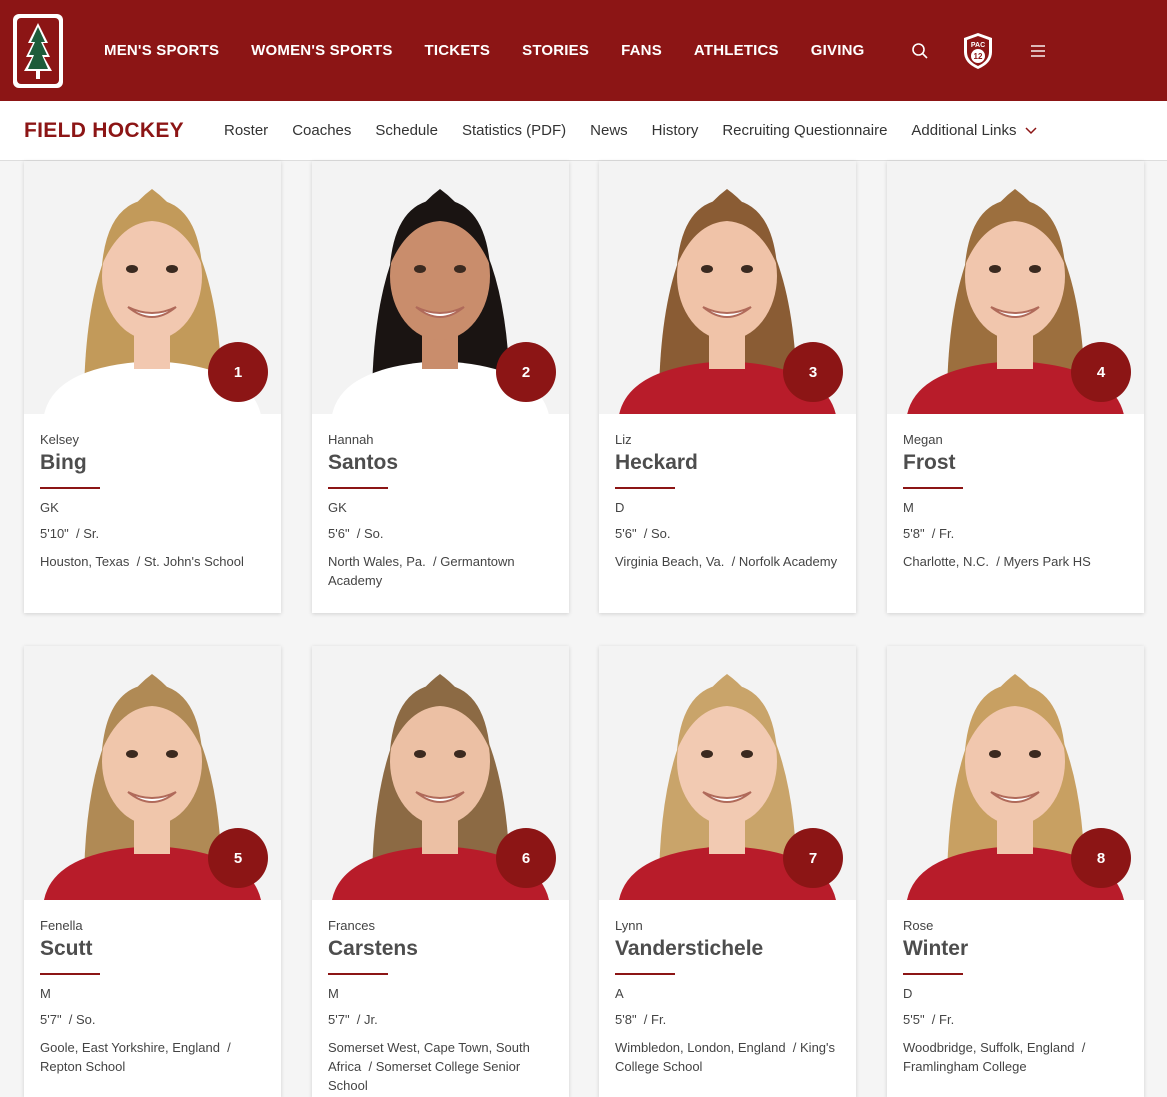 This screenshot has width=1167, height=1097. What do you see at coordinates (246, 130) in the screenshot?
I see `sport-link-roster: Roster` at bounding box center [246, 130].